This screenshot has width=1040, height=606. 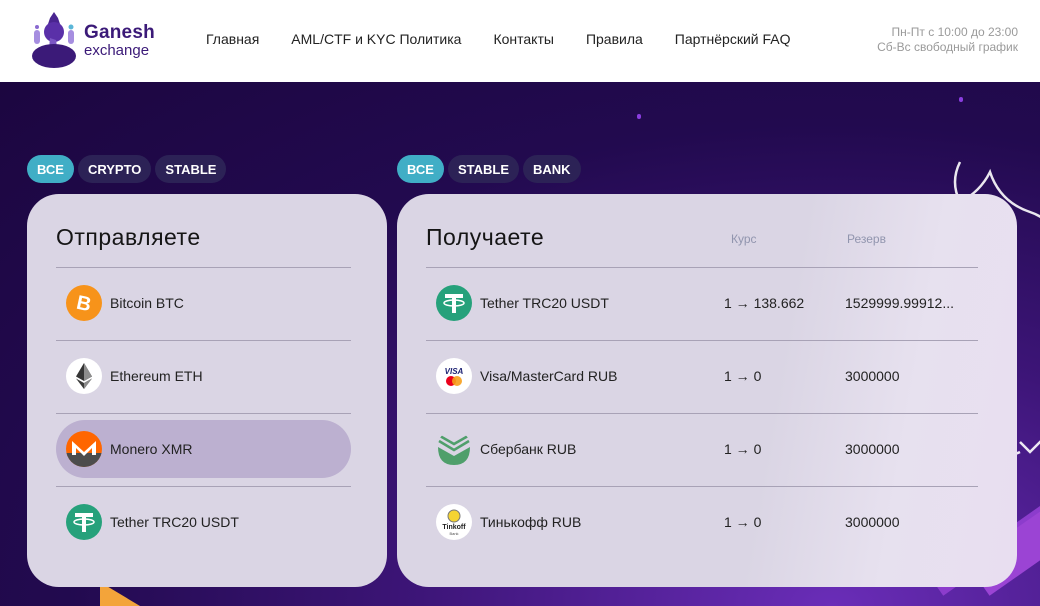 I want to click on logo-subtitle: exchange, so click(x=117, y=50).